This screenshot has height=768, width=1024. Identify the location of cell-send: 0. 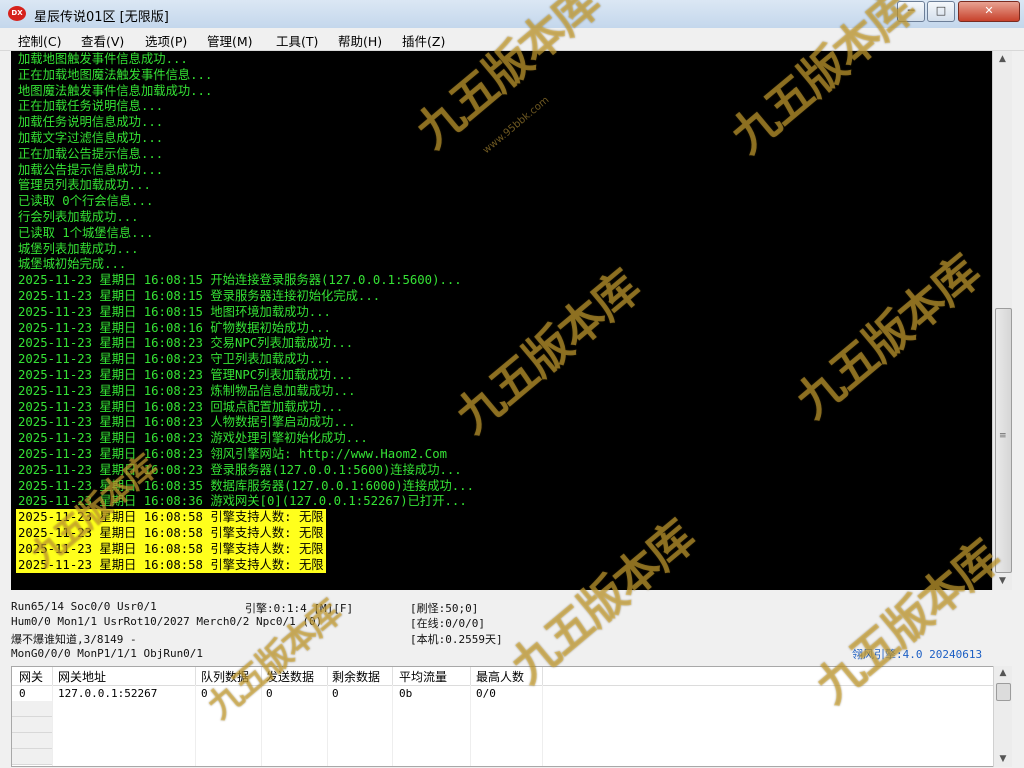
(269, 693).